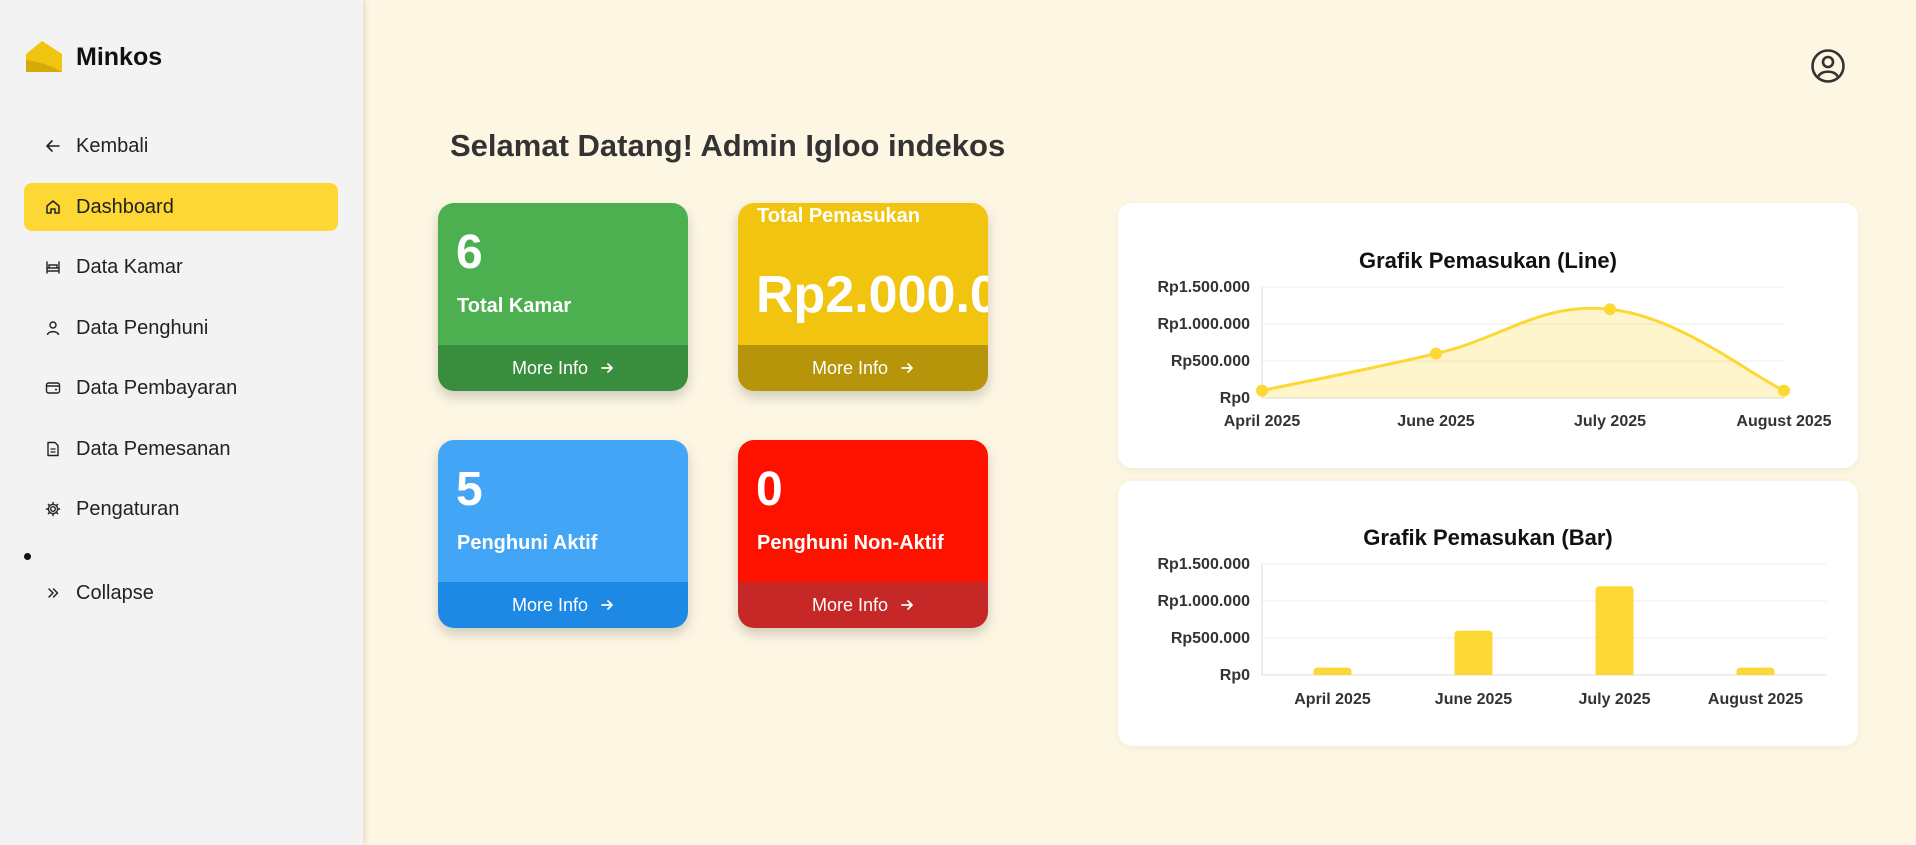  What do you see at coordinates (157, 387) in the screenshot?
I see `sidebar-item-label: Data Pembayaran` at bounding box center [157, 387].